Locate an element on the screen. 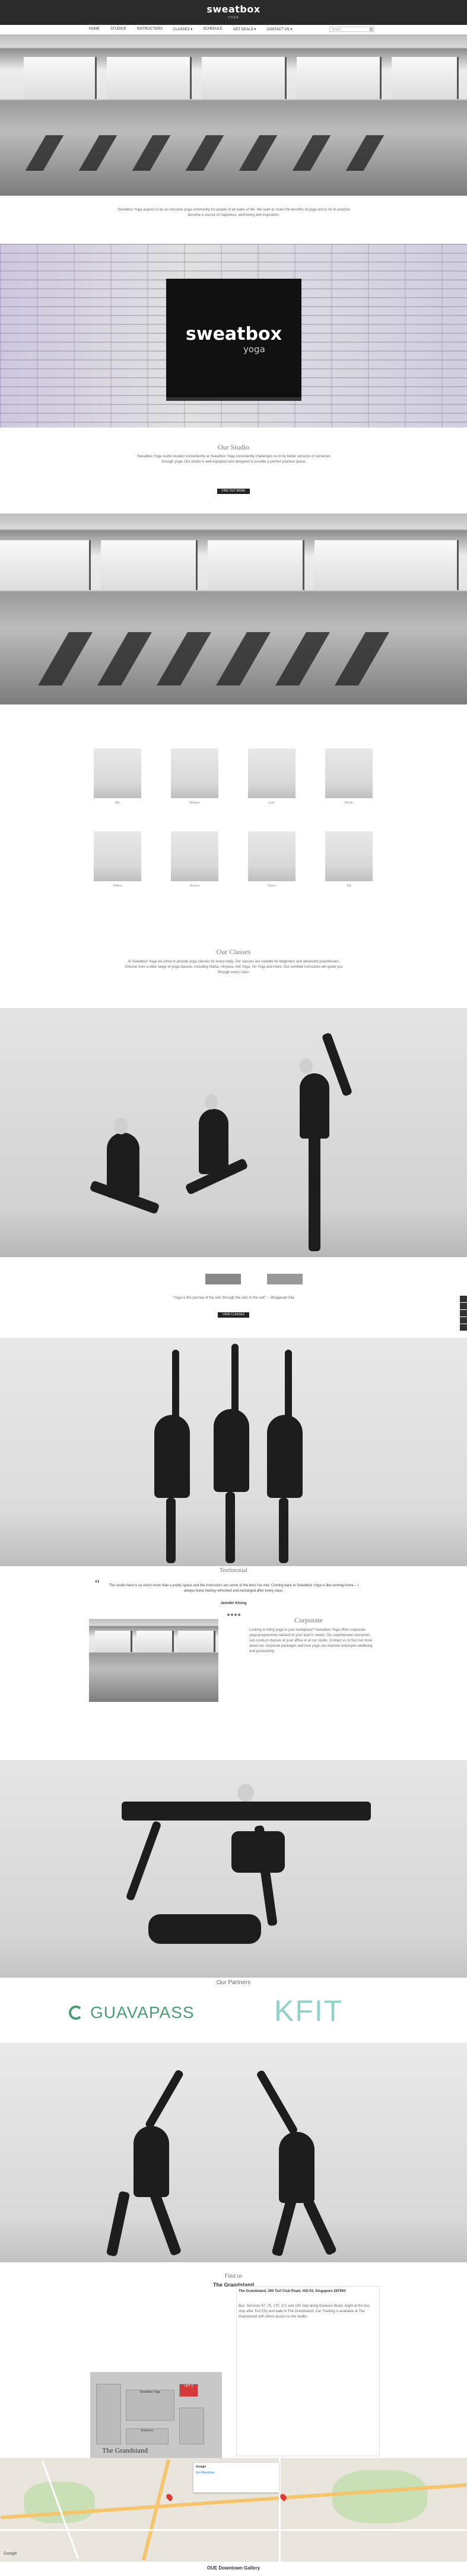 The width and height of the screenshot is (467, 2576). classes-heading: Our Classes is located at coordinates (233, 952).